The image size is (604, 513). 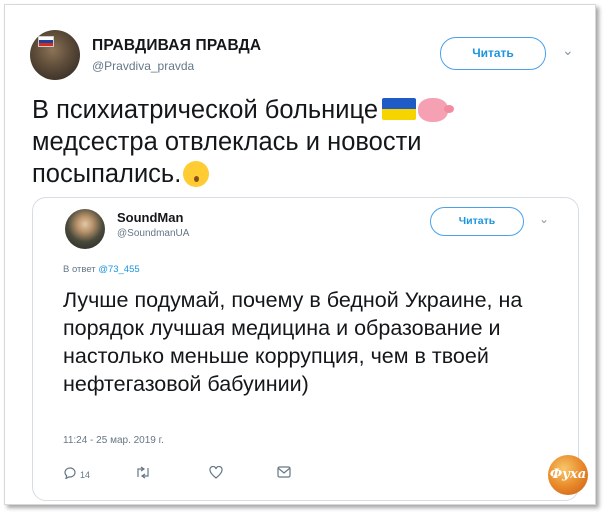 What do you see at coordinates (46, 41) in the screenshot?
I see `russia-flag-icon` at bounding box center [46, 41].